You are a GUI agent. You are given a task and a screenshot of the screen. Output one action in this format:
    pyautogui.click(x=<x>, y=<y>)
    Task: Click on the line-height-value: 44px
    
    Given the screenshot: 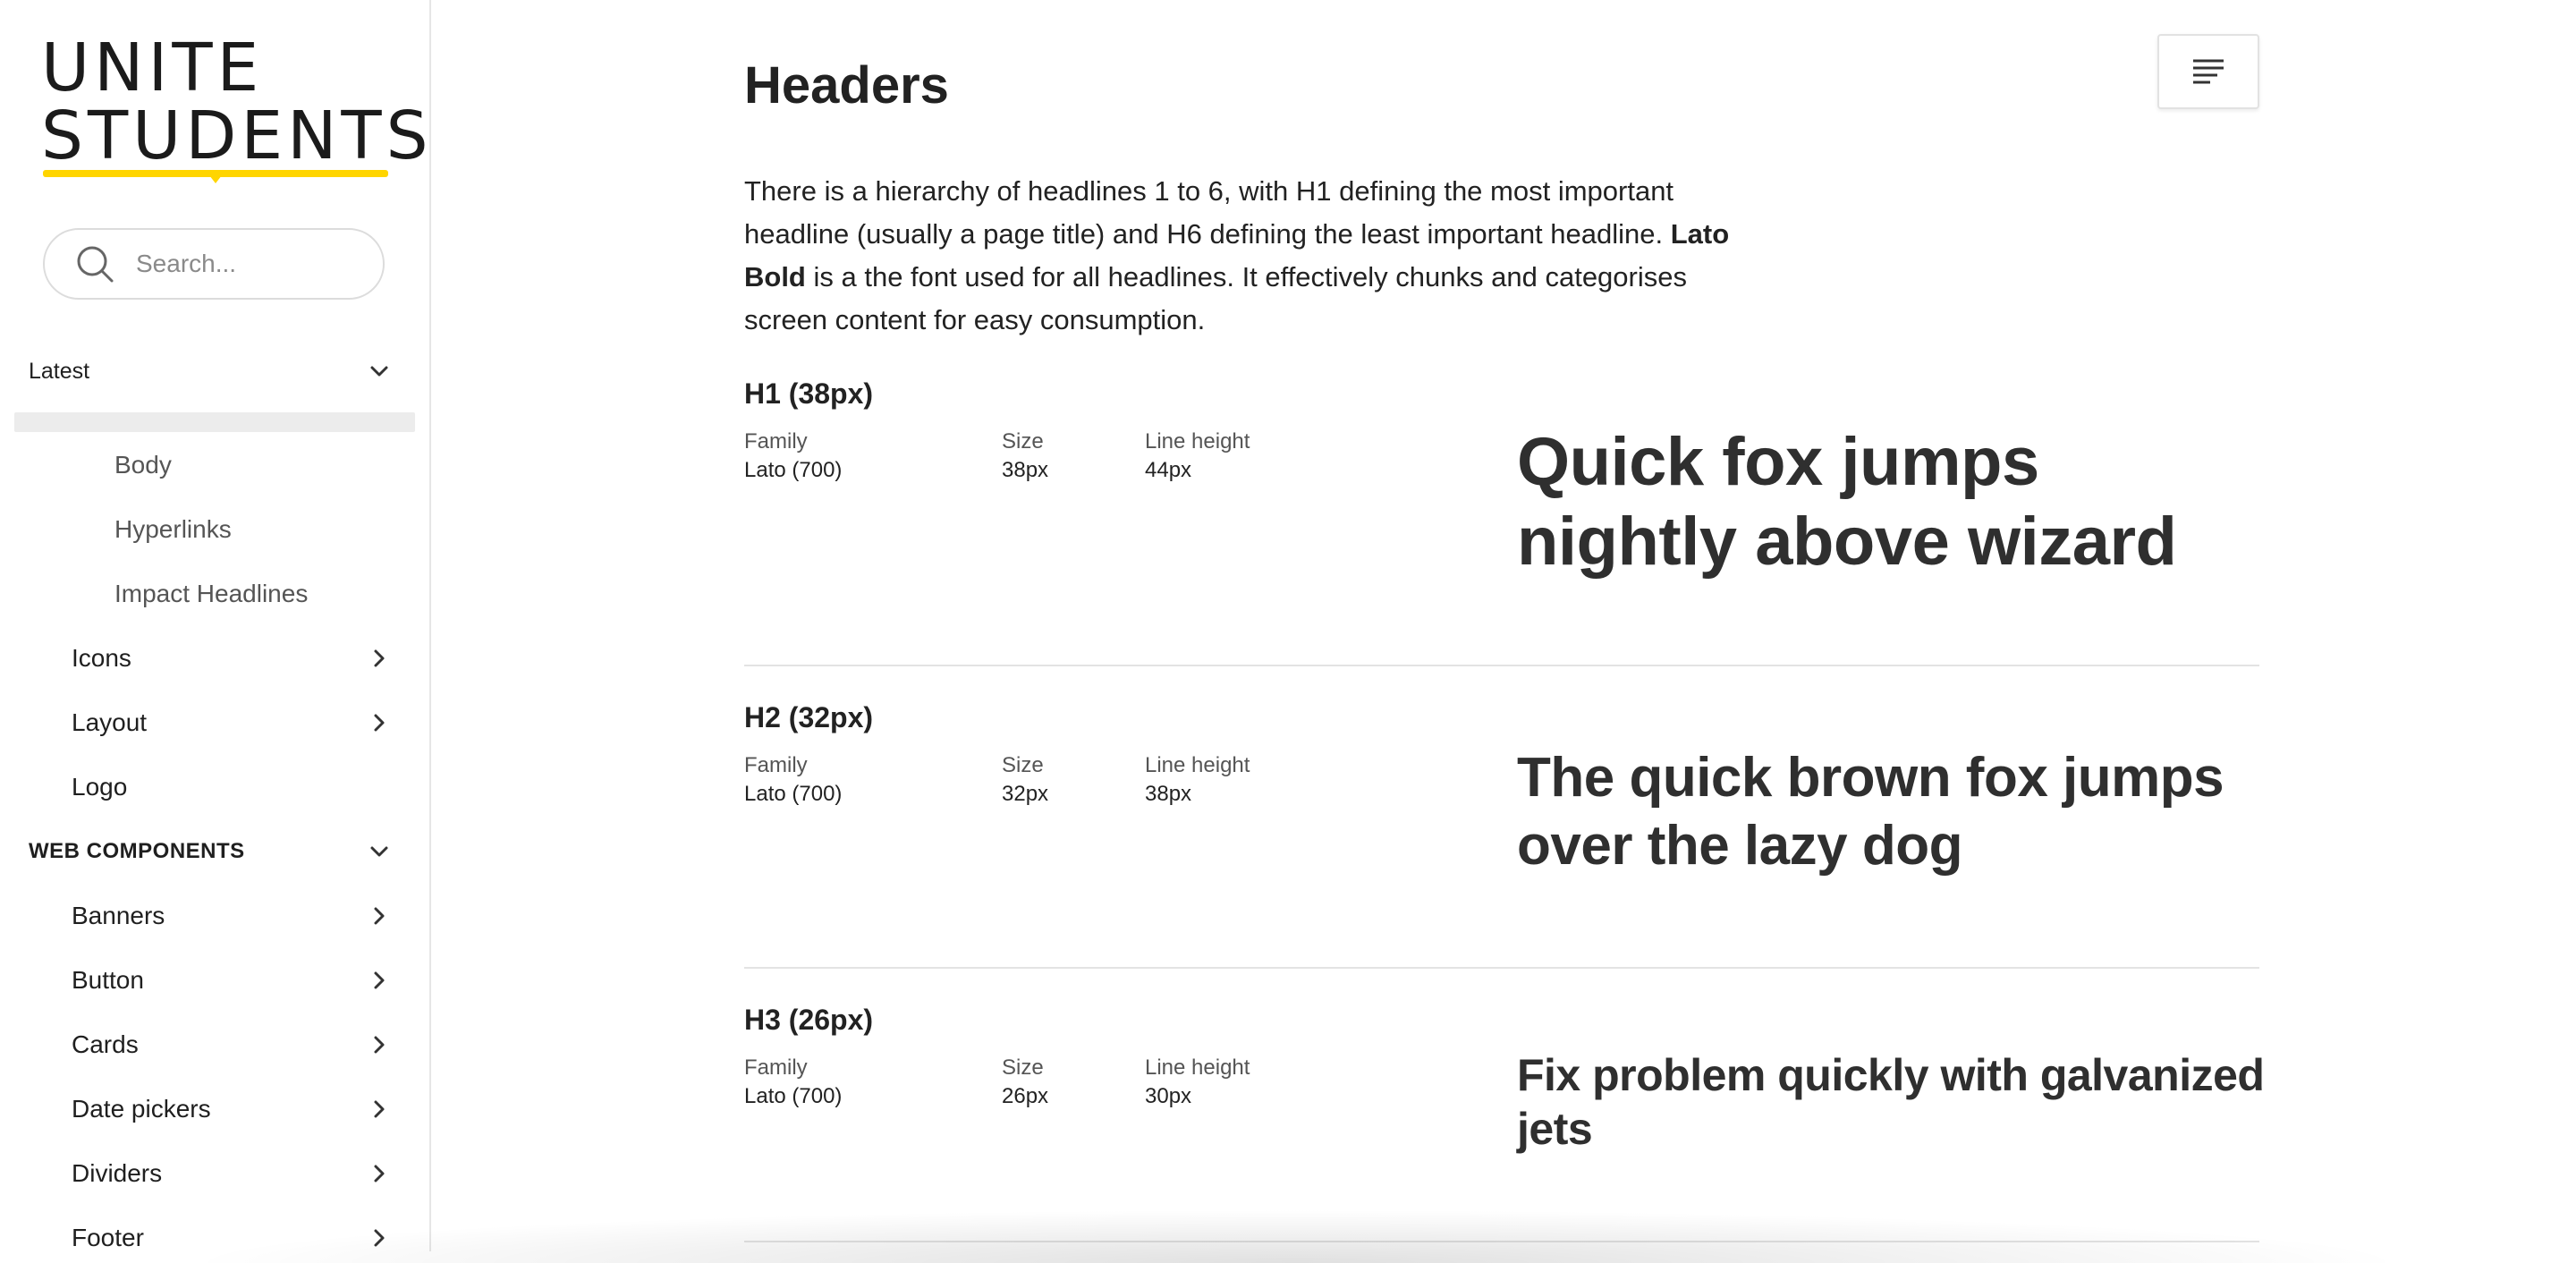 What is the action you would take?
    pyautogui.click(x=1168, y=470)
    